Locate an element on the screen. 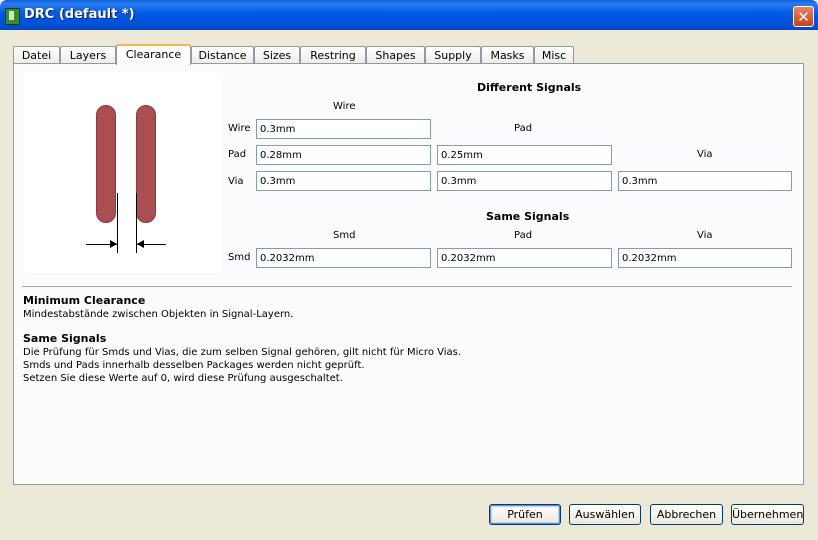  pad-right-shape is located at coordinates (146, 164).